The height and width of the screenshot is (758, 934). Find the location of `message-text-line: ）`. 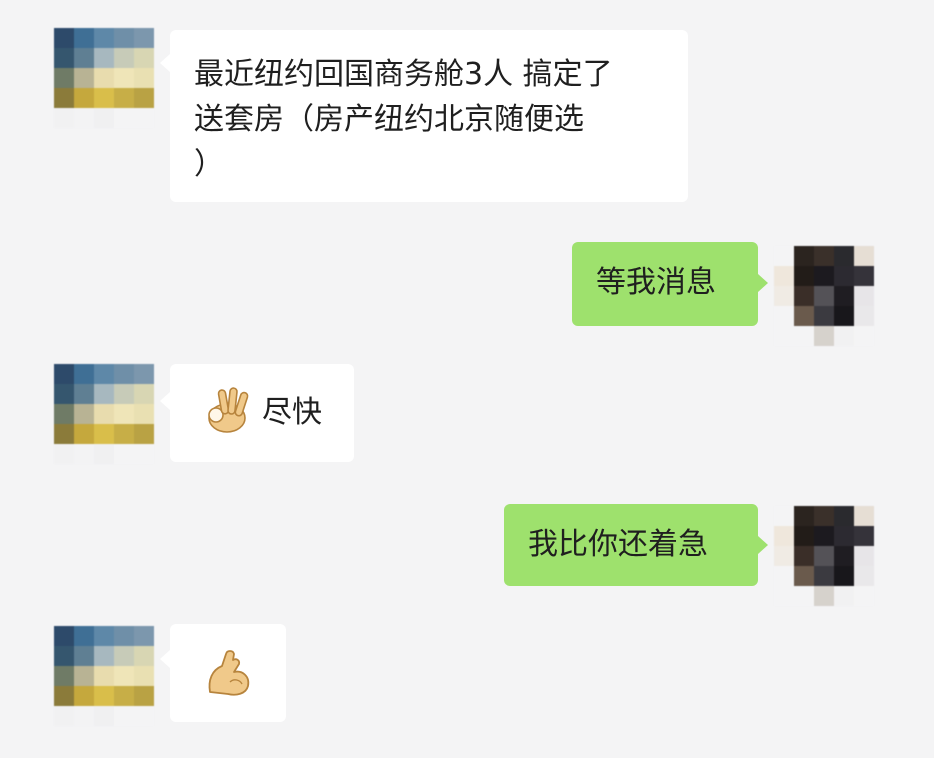

message-text-line: ） is located at coordinates (209, 164).